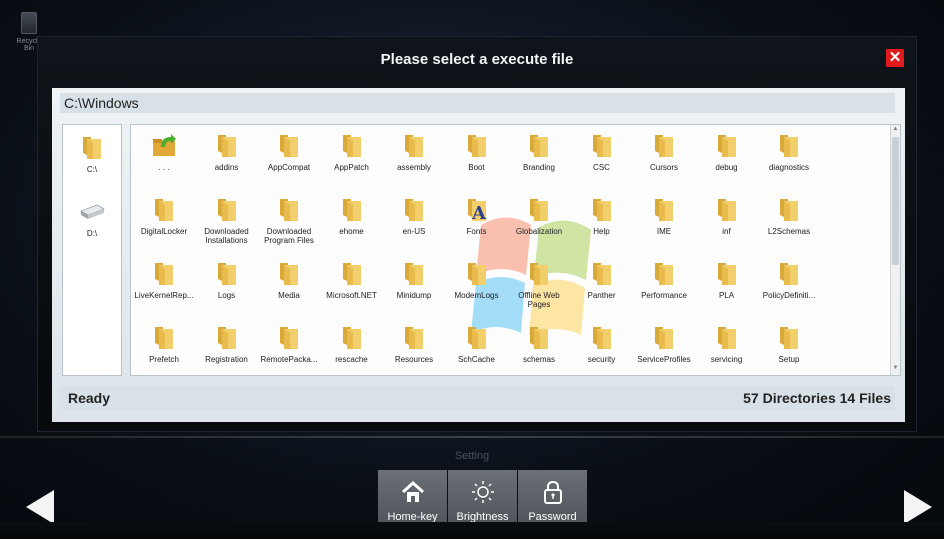  Describe the element at coordinates (477, 287) in the screenshot. I see `file-item: ModemLogs` at that location.